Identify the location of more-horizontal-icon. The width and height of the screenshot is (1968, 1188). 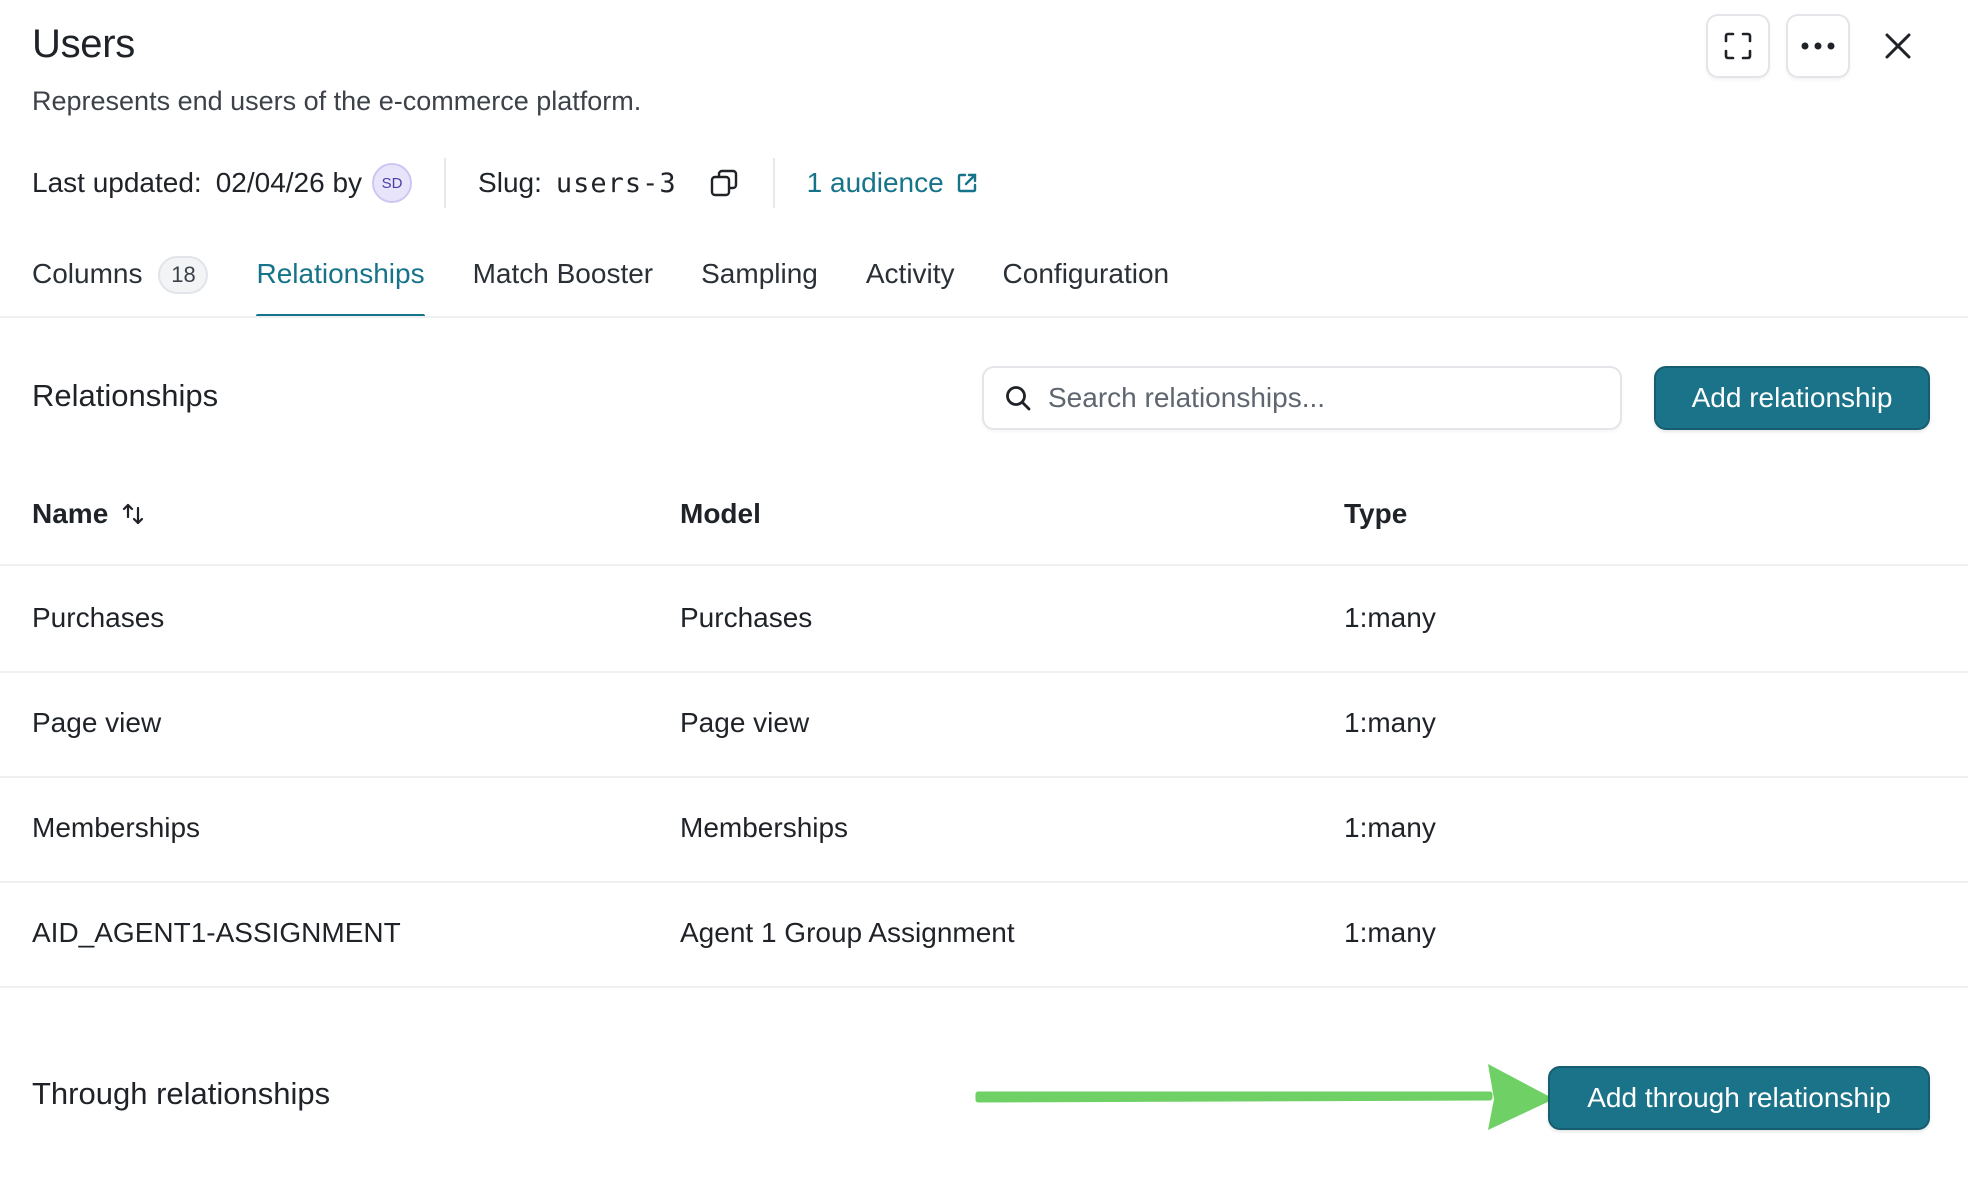
(1818, 46).